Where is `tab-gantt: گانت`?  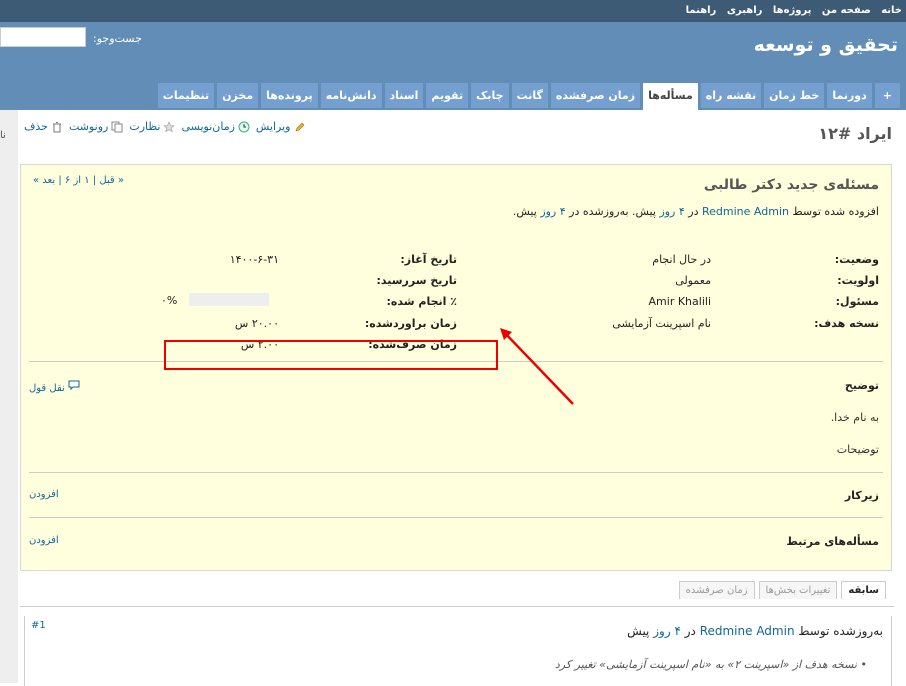
tab-gantt: گانت is located at coordinates (529, 95).